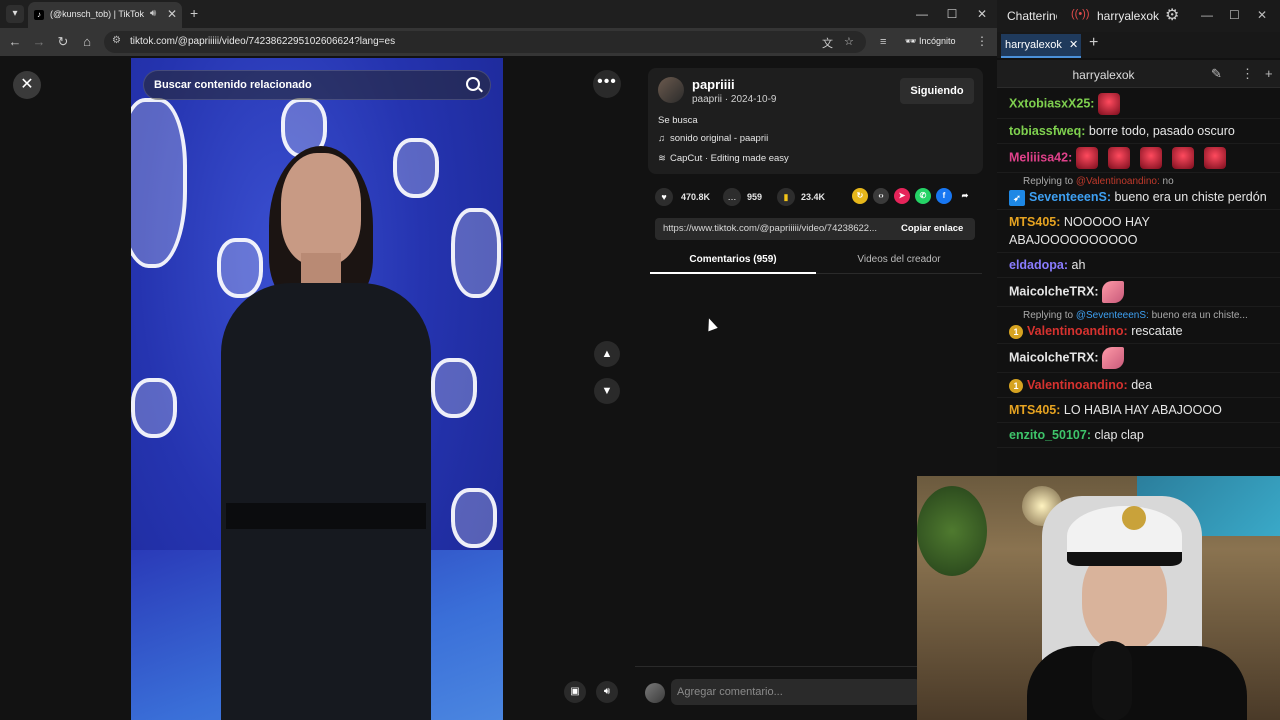  I want to click on capcut-label: CapCut · Editing made easy, so click(729, 158).